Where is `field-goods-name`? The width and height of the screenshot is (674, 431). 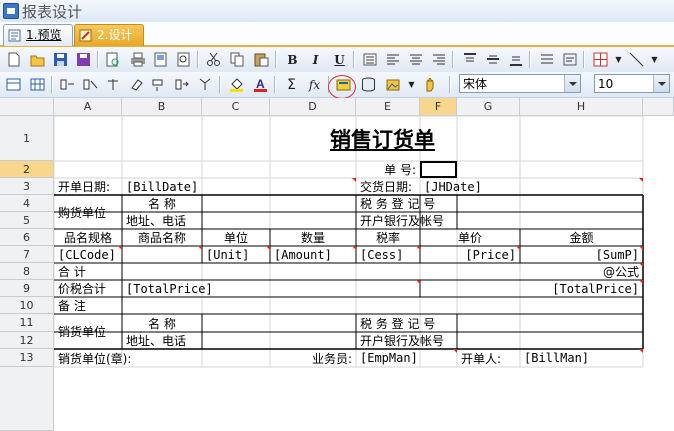
field-goods-name is located at coordinates (162, 254).